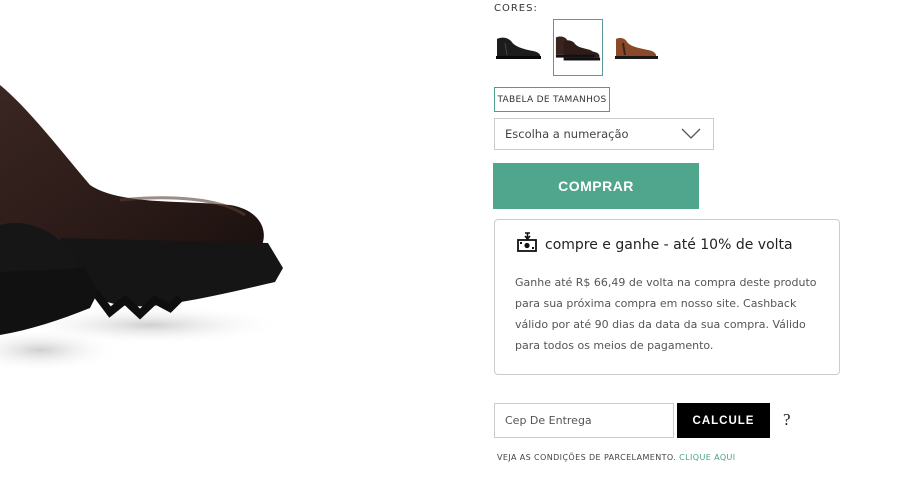 This screenshot has height=486, width=915. What do you see at coordinates (707, 457) in the screenshot?
I see `installments-link: CLIQUE AQUI` at bounding box center [707, 457].